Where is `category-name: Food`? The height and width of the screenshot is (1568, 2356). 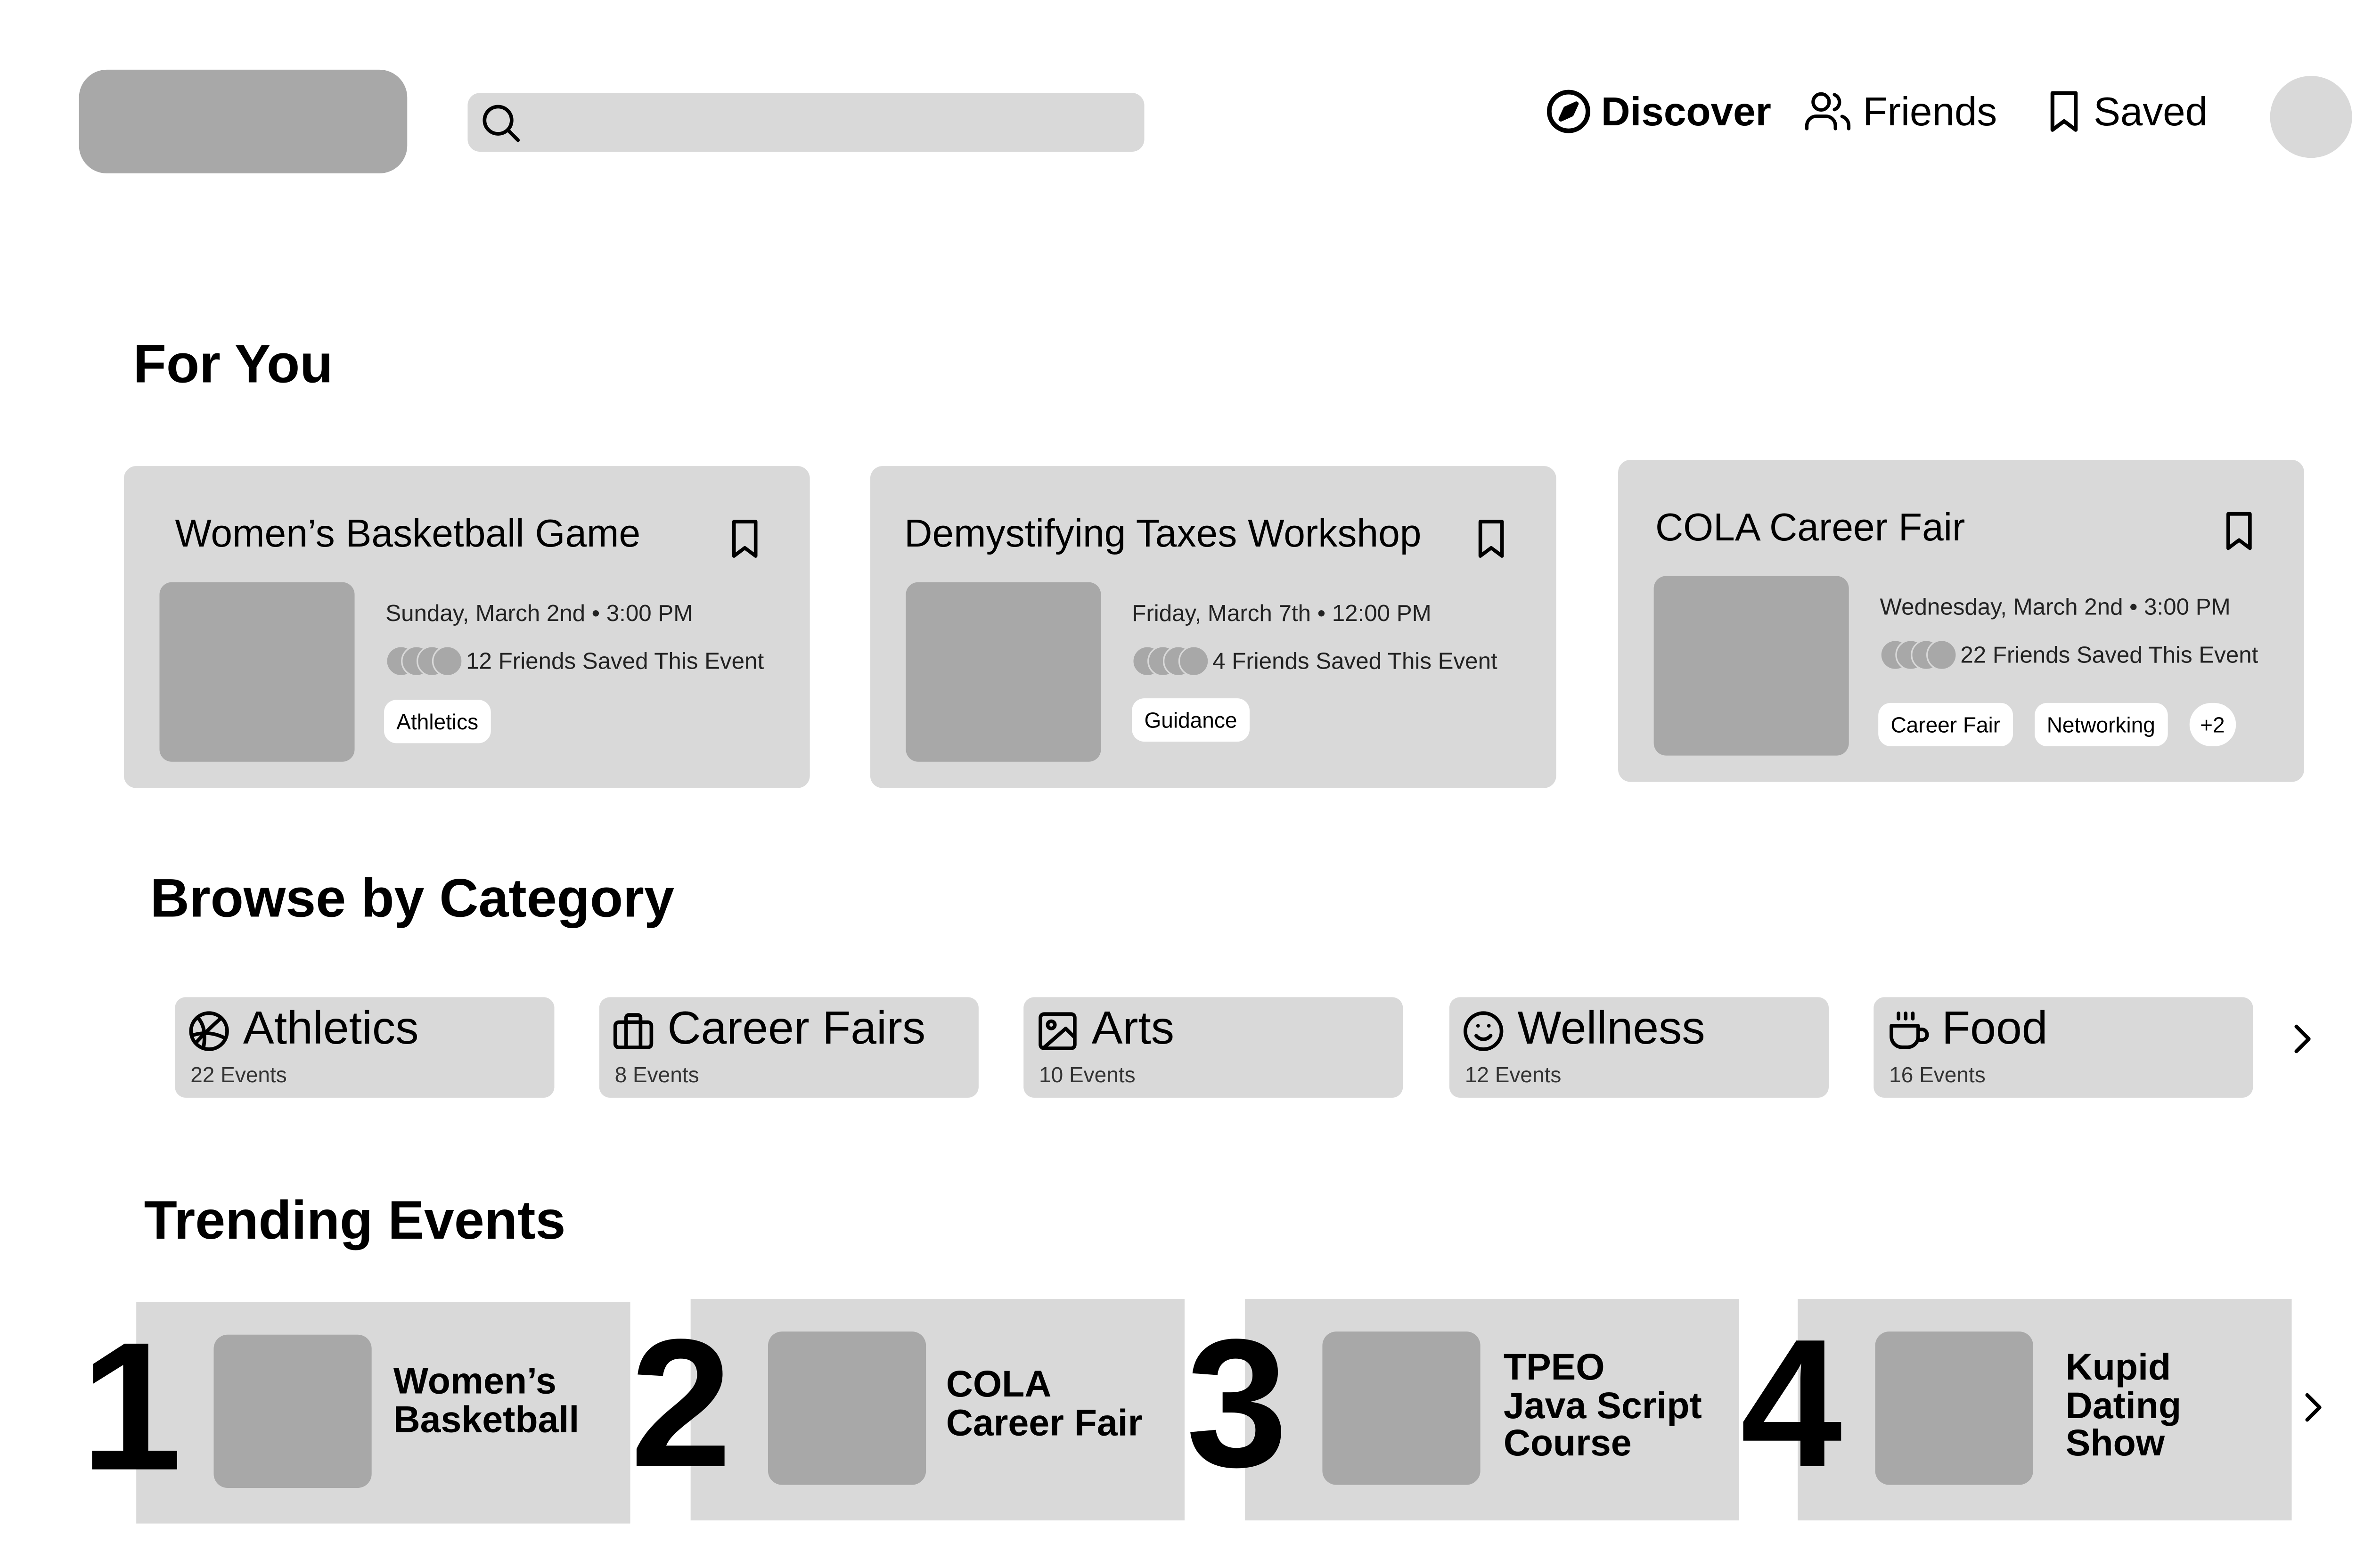 category-name: Food is located at coordinates (1994, 1028).